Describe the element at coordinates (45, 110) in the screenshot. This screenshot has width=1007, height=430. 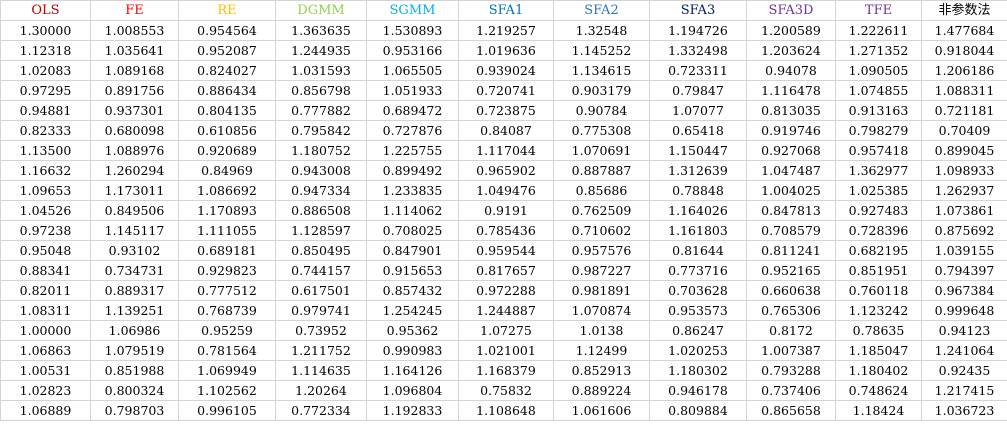
I see `cell: 0.94881` at that location.